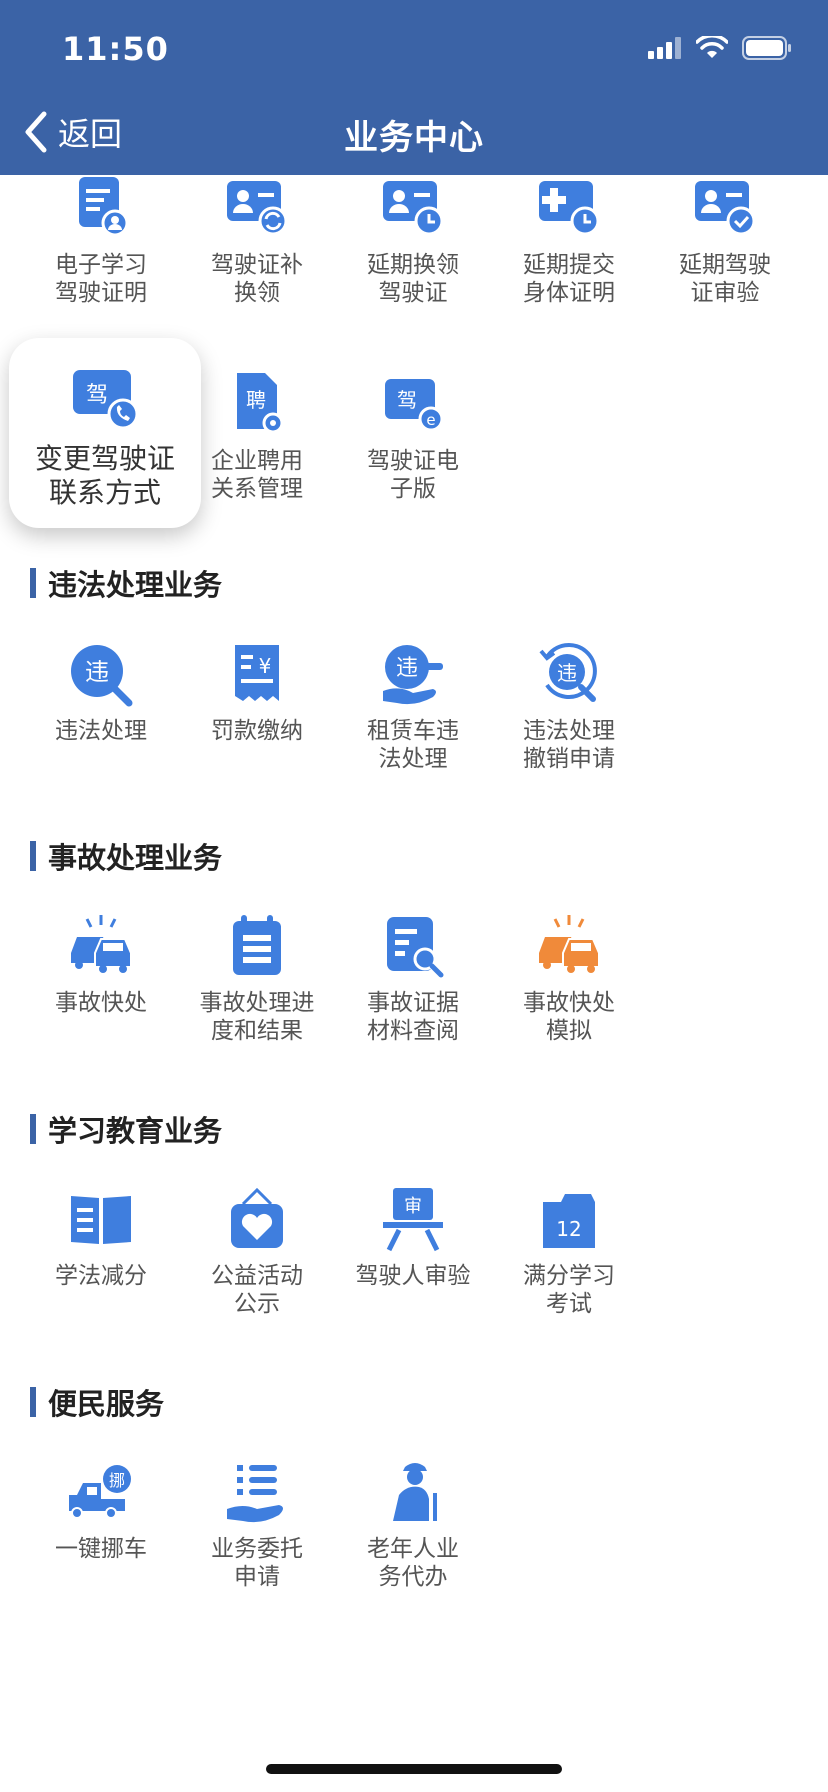 The image size is (828, 1792). I want to click on evidence-search-icon, so click(415, 947).